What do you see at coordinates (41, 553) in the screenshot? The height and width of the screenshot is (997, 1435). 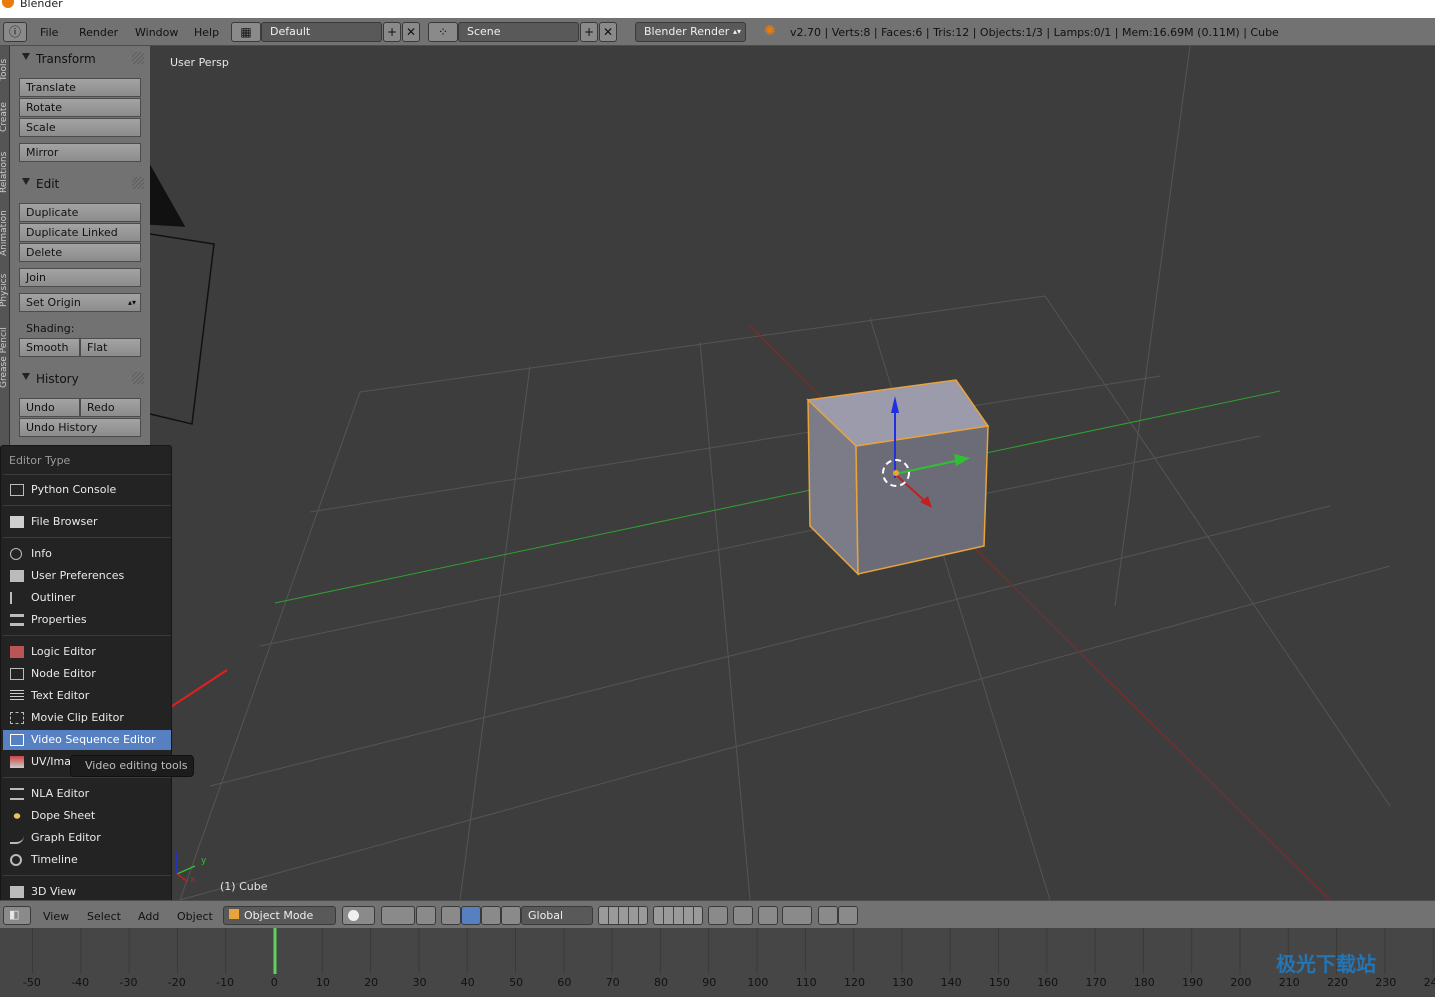 I see `menu-item-label: Info` at bounding box center [41, 553].